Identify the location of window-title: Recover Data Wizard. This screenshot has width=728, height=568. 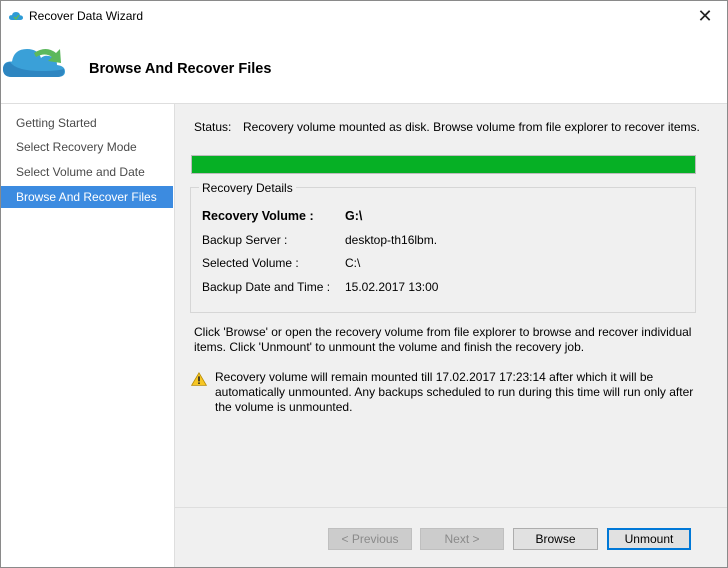
(86, 16).